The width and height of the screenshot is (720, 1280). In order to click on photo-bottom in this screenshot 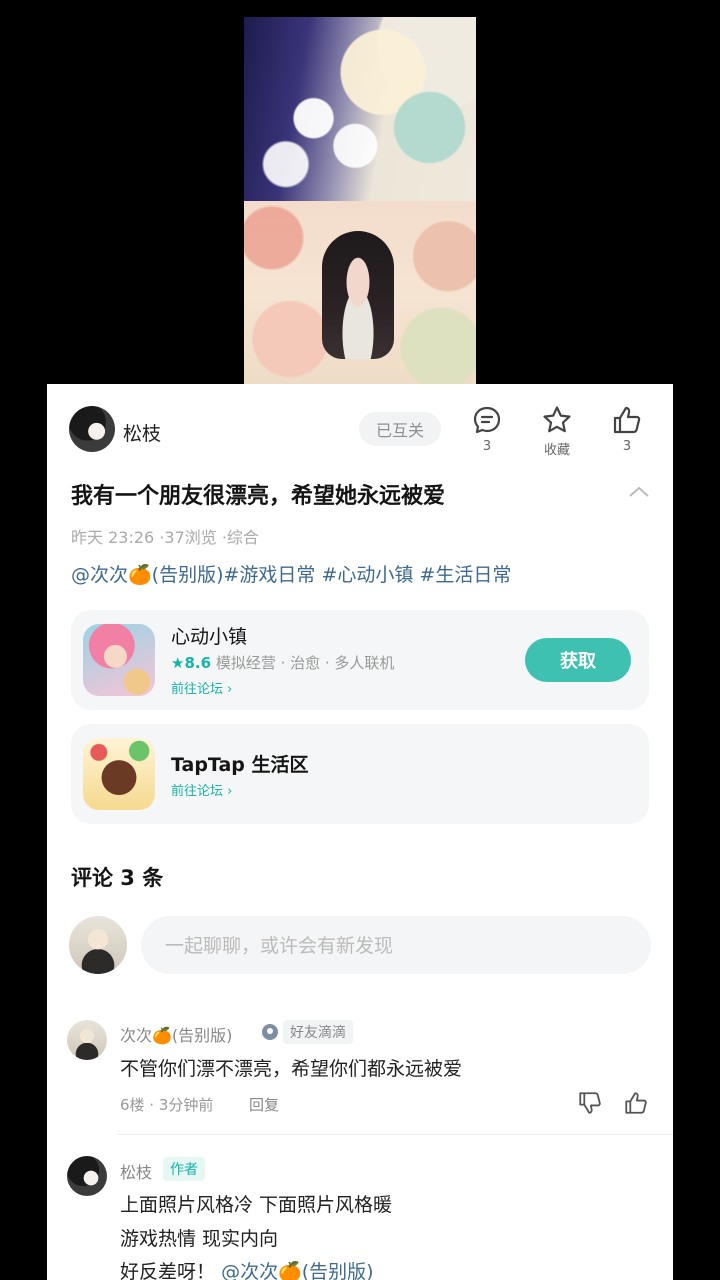, I will do `click(360, 293)`.